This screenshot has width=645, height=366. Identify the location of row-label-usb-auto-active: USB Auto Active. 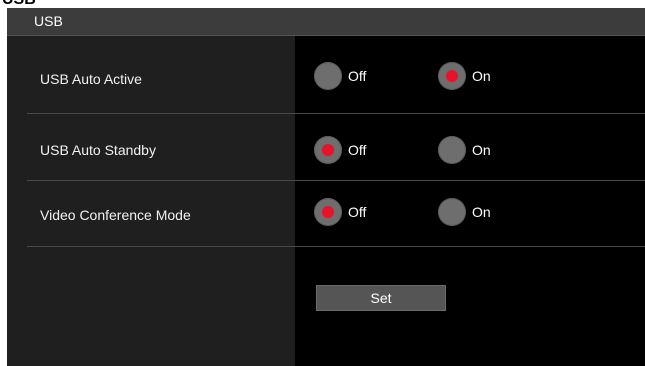
(91, 79).